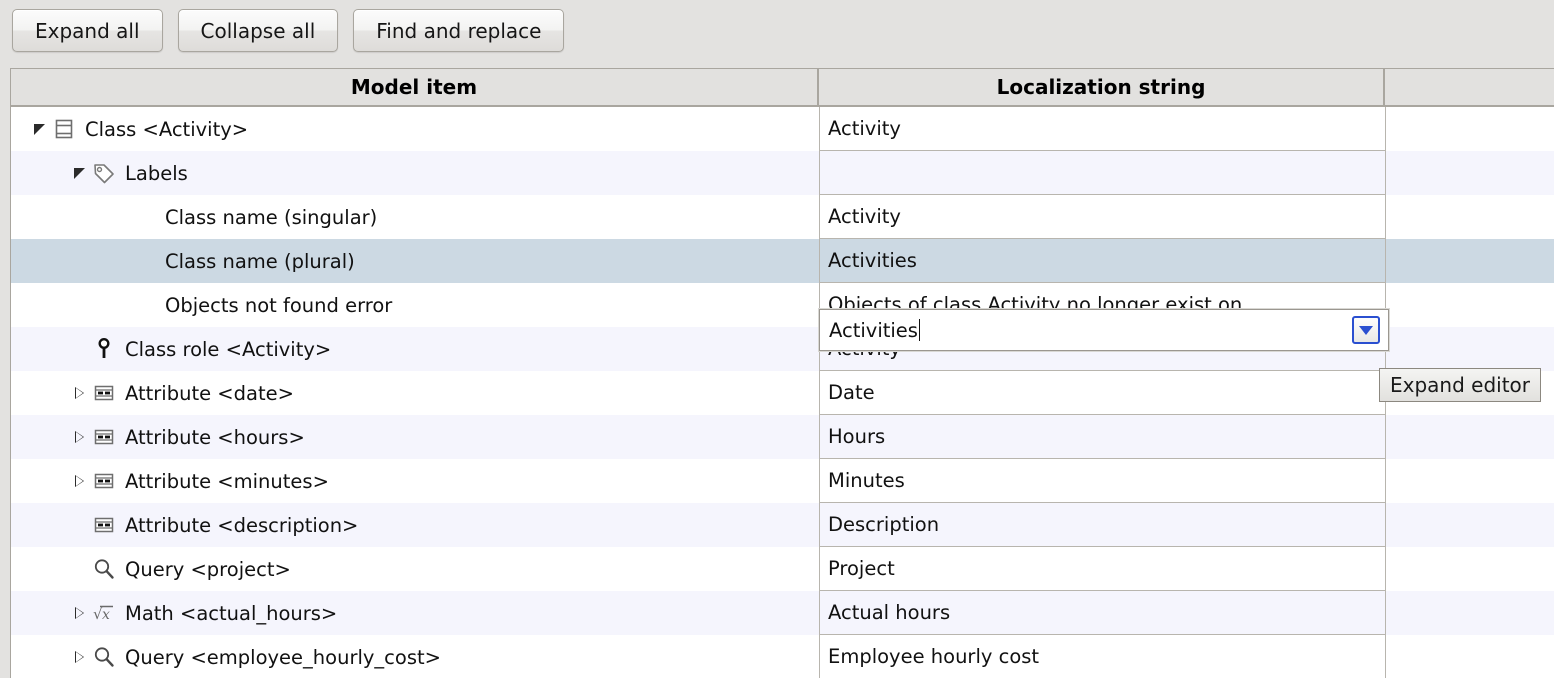  I want to click on localization-string-value: Activities, so click(872, 260).